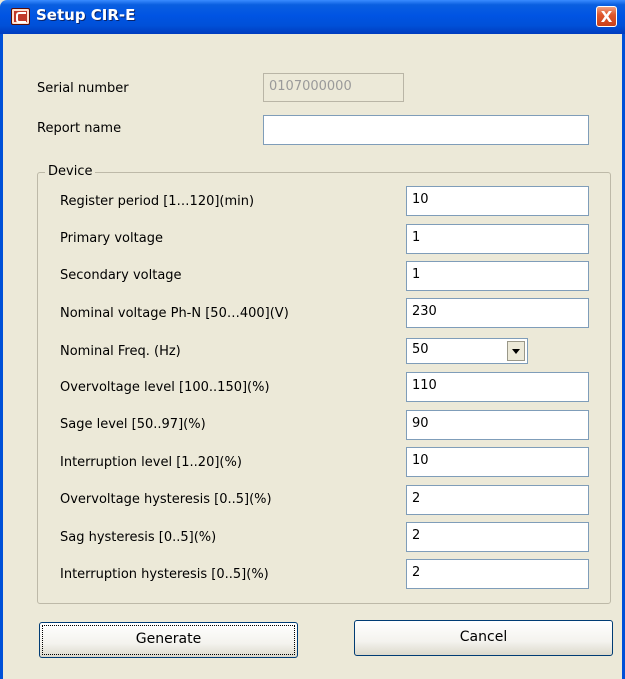 This screenshot has height=679, width=625. What do you see at coordinates (497, 276) in the screenshot?
I see `secondary-voltage-input: 1` at bounding box center [497, 276].